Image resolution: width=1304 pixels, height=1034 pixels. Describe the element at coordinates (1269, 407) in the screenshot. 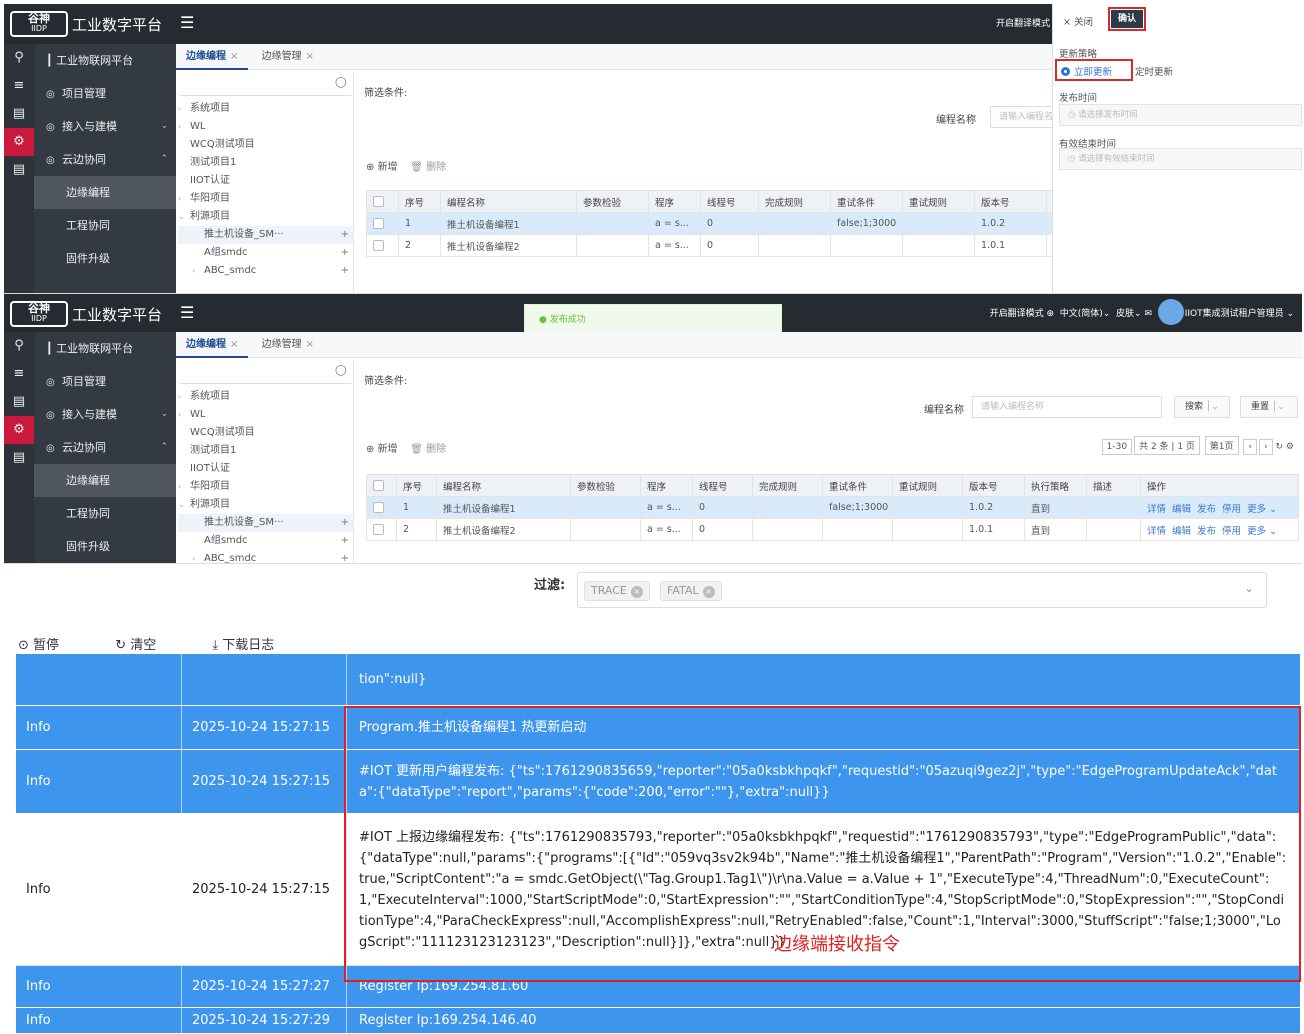

I see `reset-button: 重置 │⌄` at that location.